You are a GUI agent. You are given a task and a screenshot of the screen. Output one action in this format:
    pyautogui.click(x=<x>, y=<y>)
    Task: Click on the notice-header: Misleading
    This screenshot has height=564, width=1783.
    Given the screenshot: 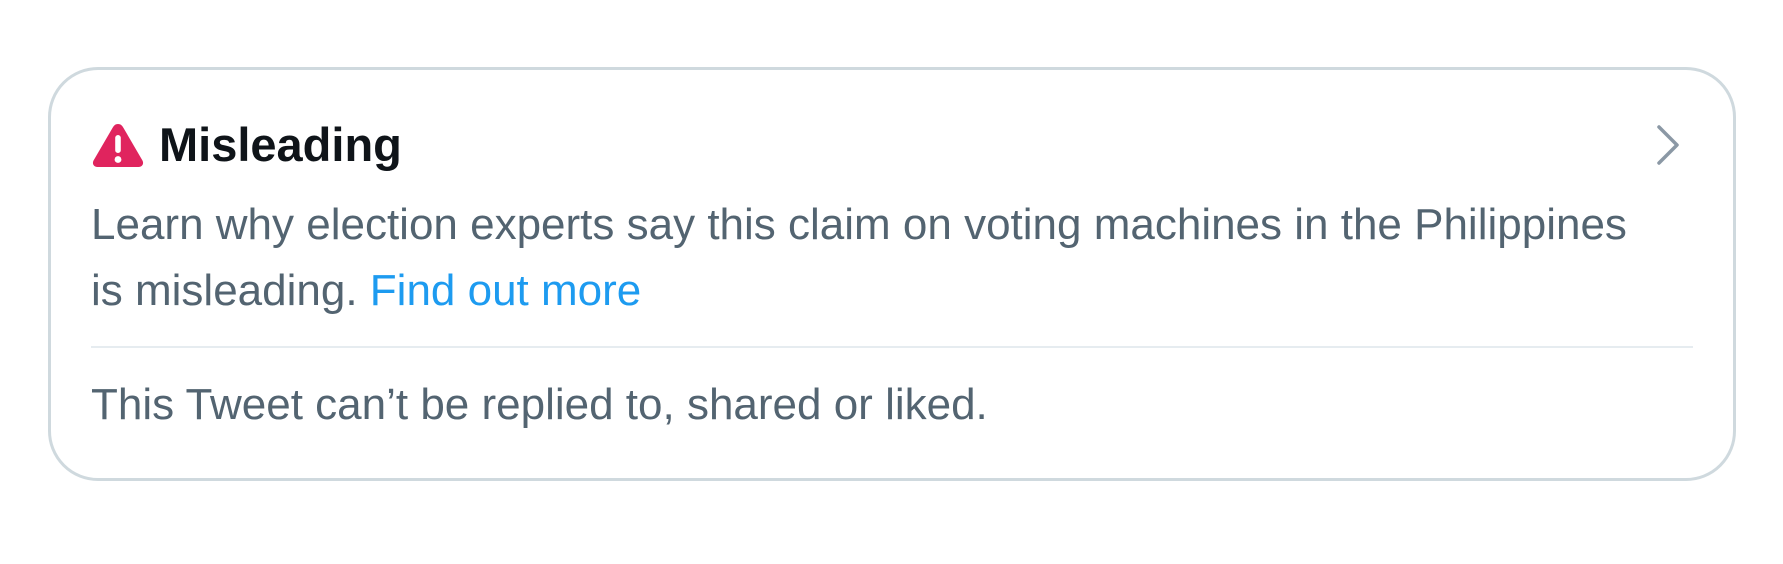 What is the action you would take?
    pyautogui.click(x=246, y=145)
    